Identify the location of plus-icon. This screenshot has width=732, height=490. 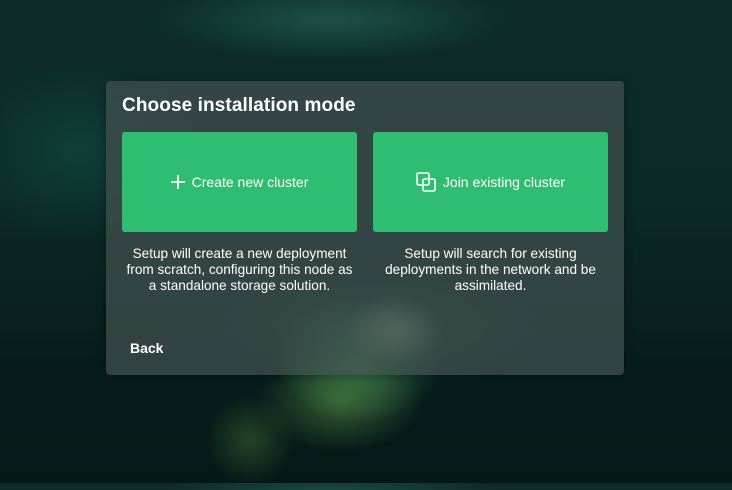
(177, 182).